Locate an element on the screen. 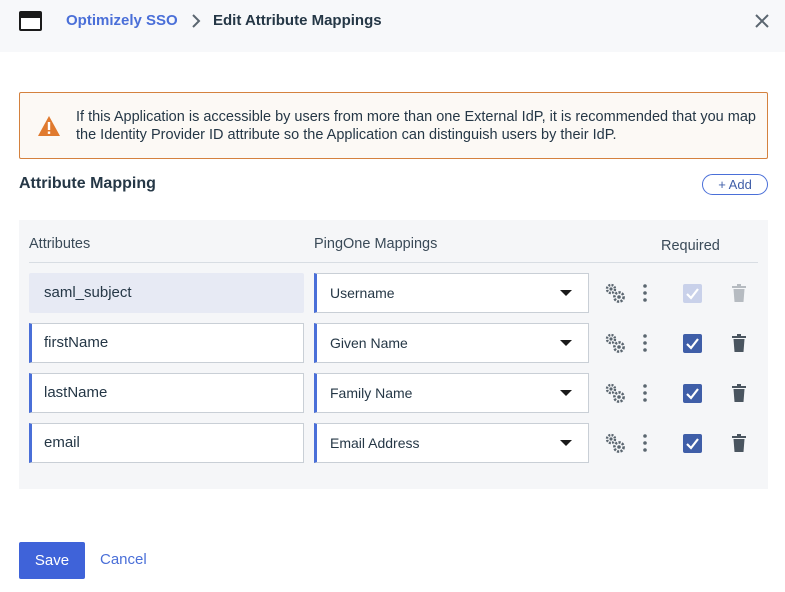  attribute-field: firstName is located at coordinates (166, 343).